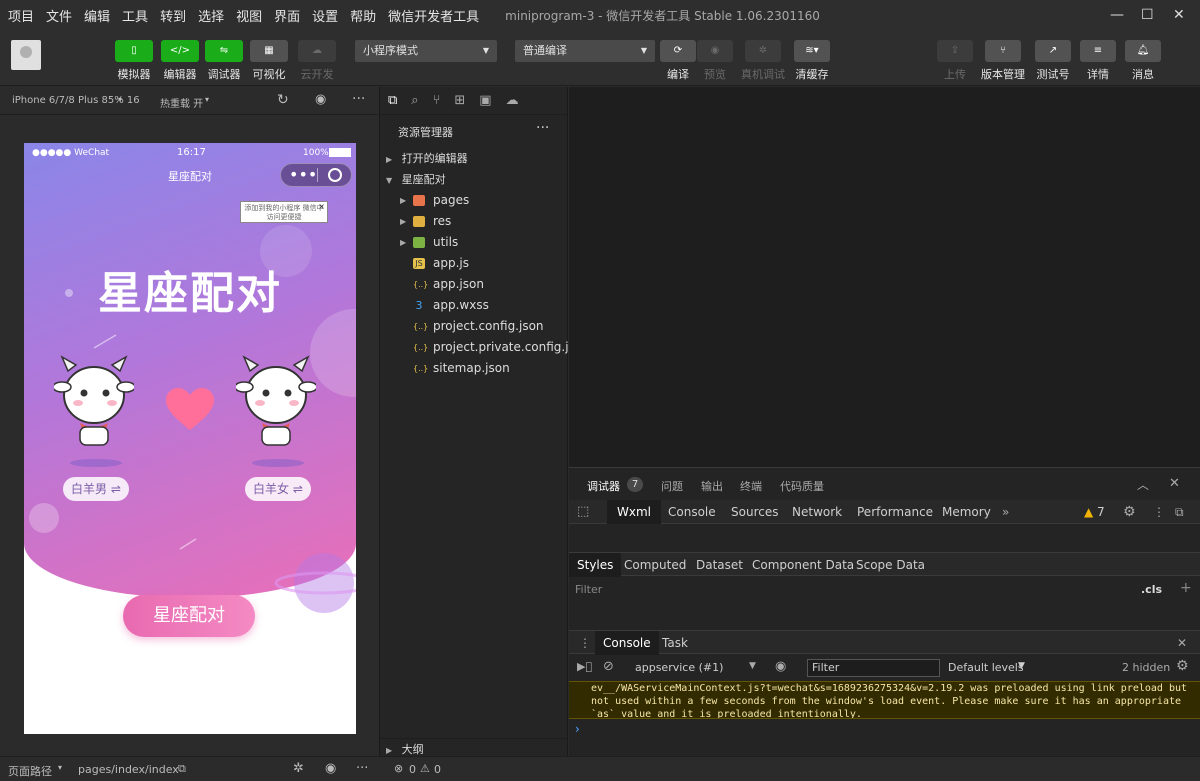  Describe the element at coordinates (398, 768) in the screenshot. I see `error-icon: ⊗` at that location.